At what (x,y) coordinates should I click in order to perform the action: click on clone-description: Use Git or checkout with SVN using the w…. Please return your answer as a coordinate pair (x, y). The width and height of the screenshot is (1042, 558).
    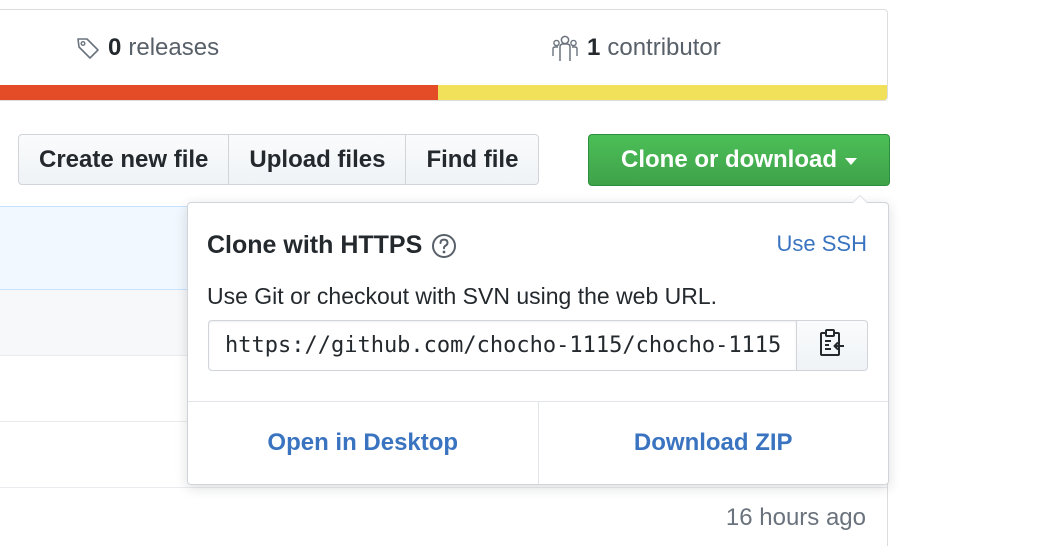
    Looking at the image, I should click on (462, 296).